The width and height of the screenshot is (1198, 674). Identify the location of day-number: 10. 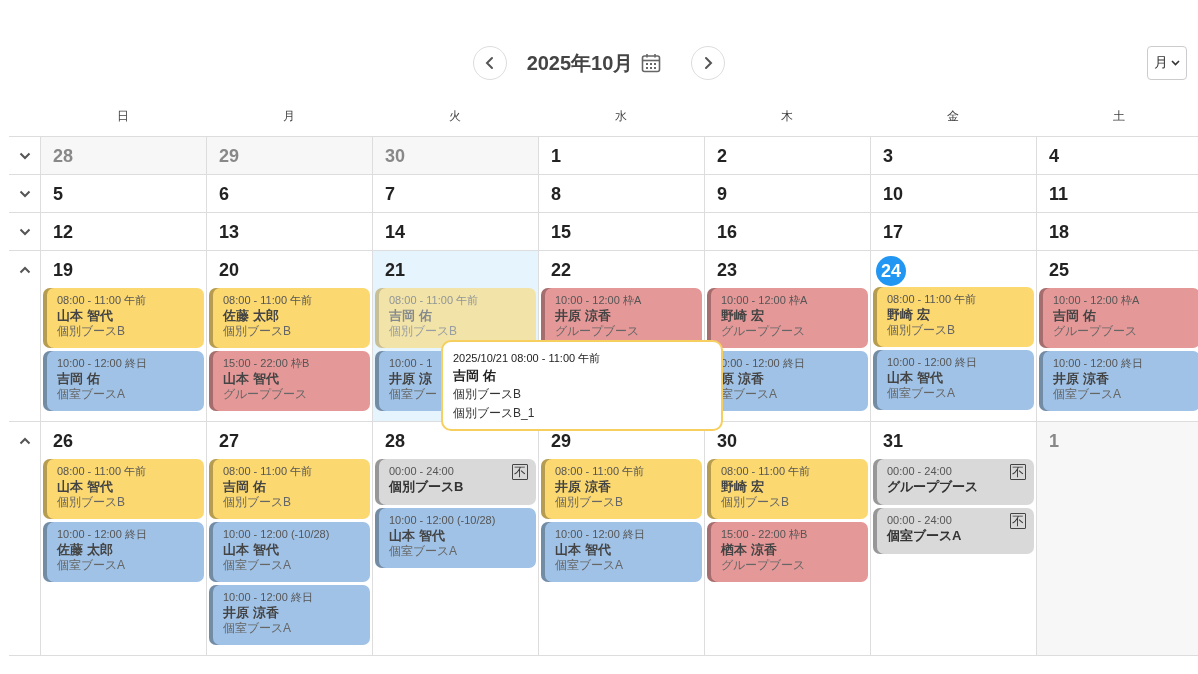
(893, 194).